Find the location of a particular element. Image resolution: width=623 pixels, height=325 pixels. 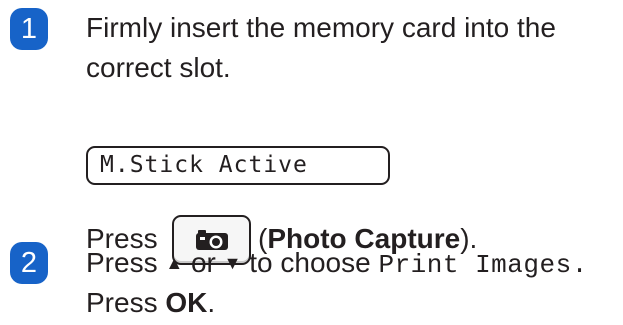

press-word: Press is located at coordinates (122, 262).